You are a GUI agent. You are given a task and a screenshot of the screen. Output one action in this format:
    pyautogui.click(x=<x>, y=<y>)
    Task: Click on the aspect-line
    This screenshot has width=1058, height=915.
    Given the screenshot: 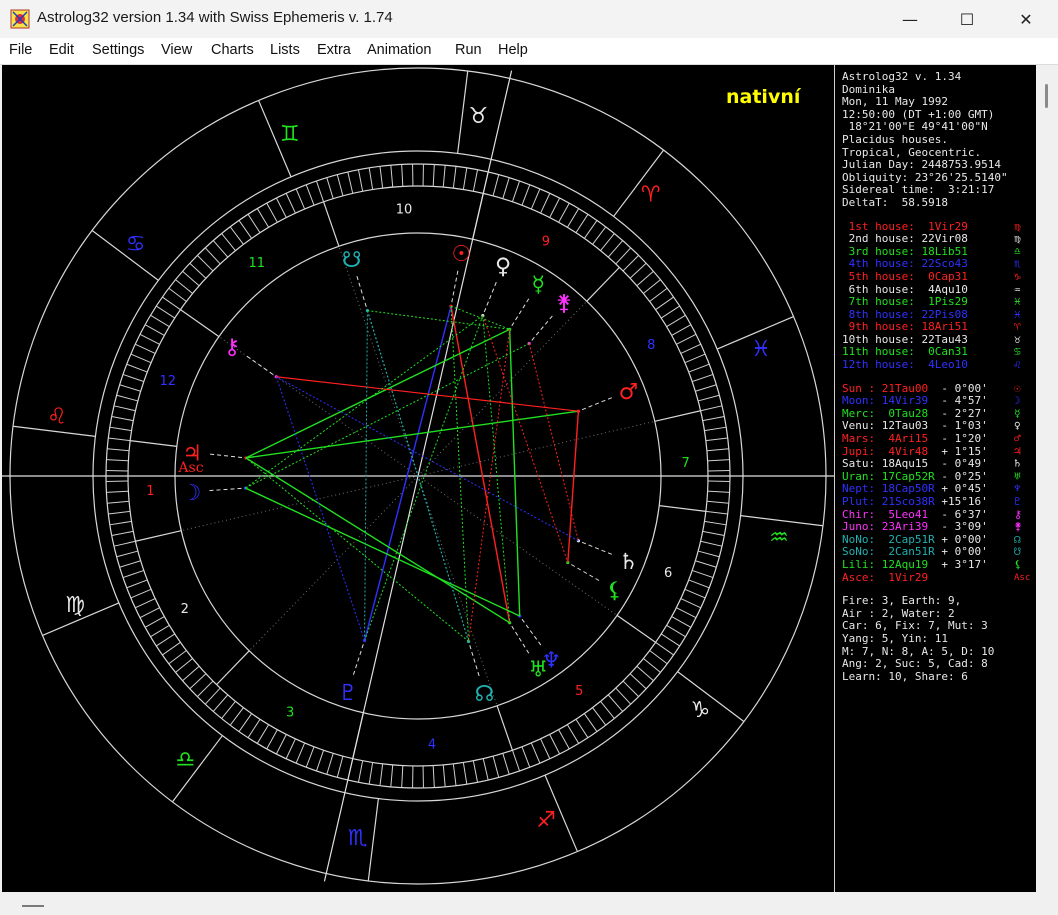 What is the action you would take?
    pyautogui.click(x=387, y=416)
    